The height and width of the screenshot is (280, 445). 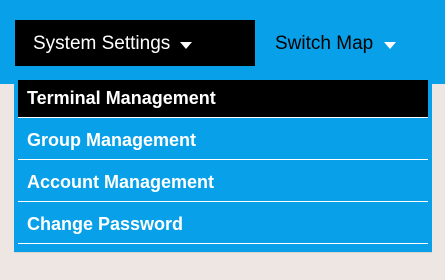 I want to click on menu-item-label: Terminal Management, so click(x=121, y=98).